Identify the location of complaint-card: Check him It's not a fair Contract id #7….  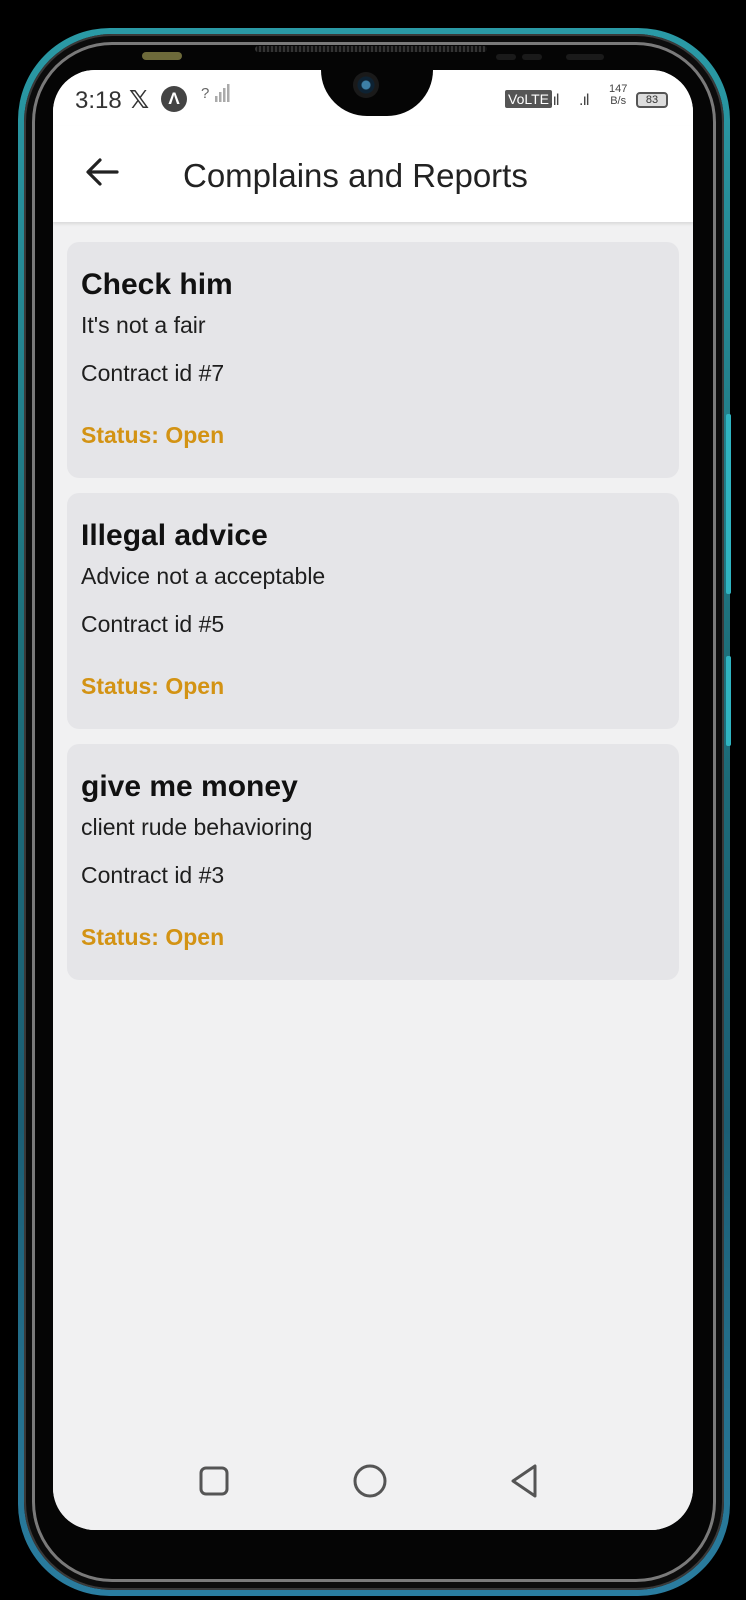
(373, 360).